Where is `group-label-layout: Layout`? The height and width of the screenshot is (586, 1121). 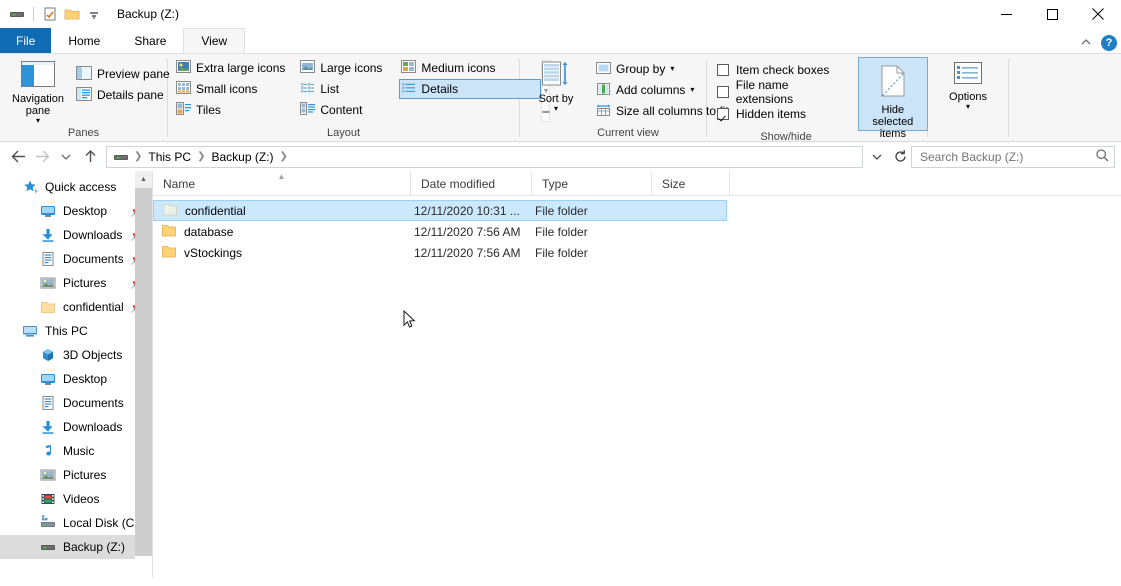
group-label-layout: Layout is located at coordinates (343, 133).